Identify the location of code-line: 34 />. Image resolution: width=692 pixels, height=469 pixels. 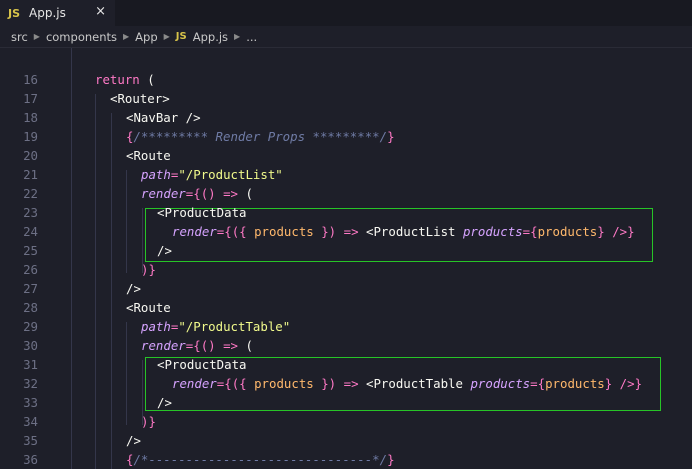
(346, 411).